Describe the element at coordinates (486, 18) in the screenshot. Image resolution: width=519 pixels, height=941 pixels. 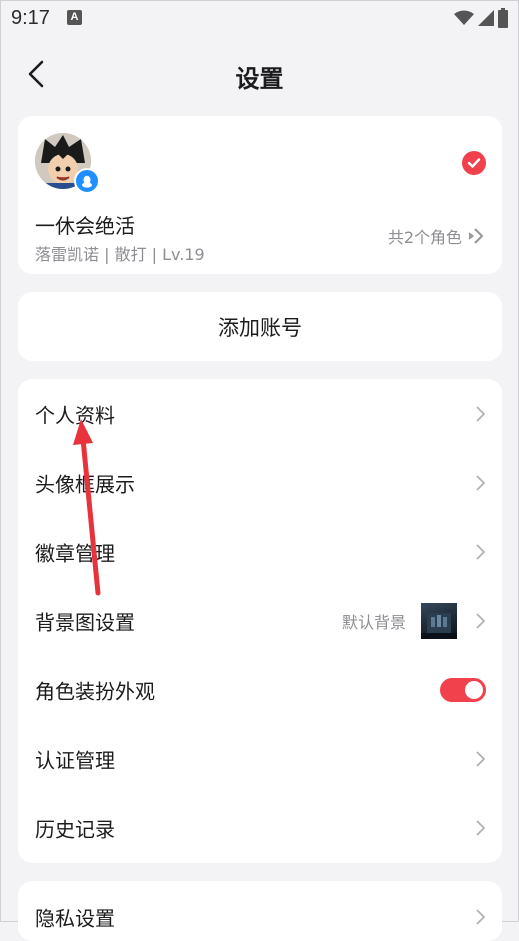
I see `signal-icon` at that location.